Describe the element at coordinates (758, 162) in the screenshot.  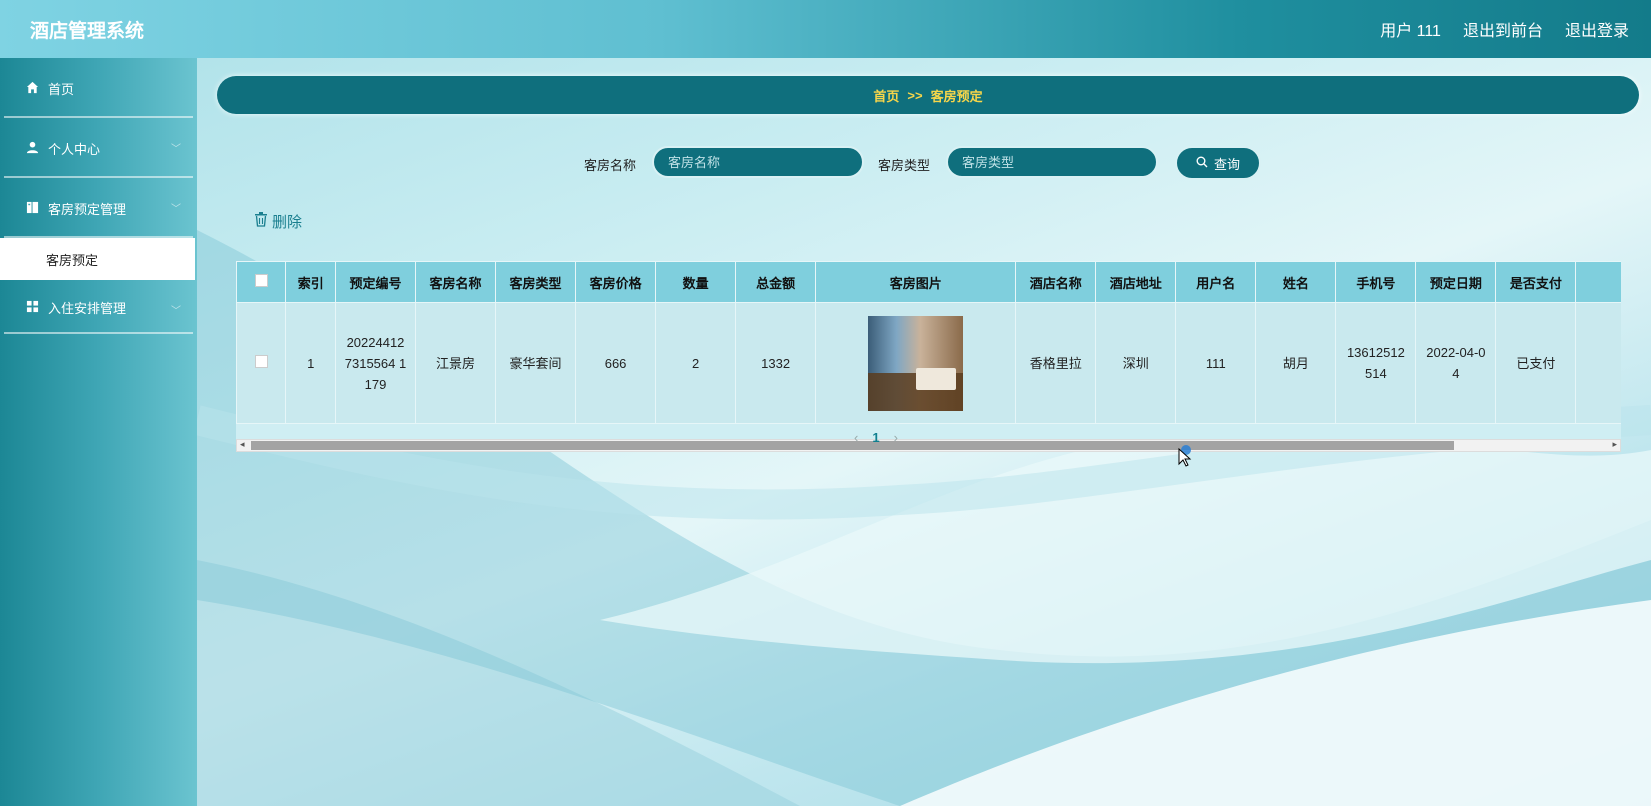
I see `room-name-input` at that location.